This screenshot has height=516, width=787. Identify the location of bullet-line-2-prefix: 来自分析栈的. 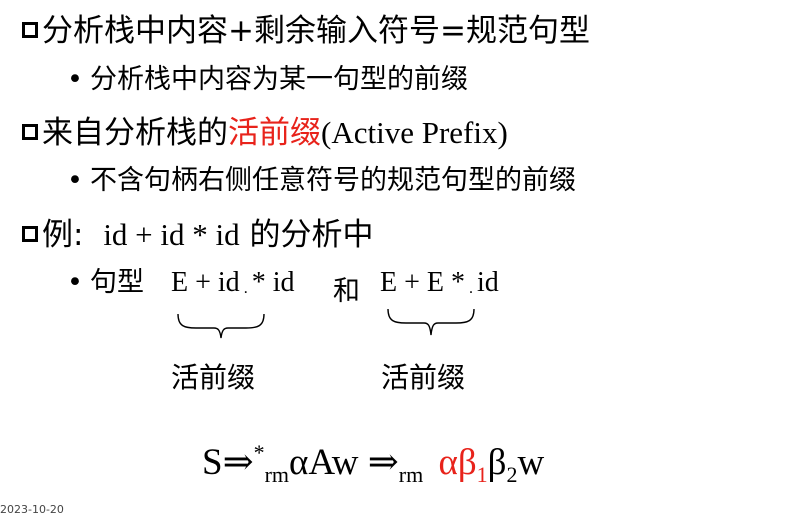
(135, 133).